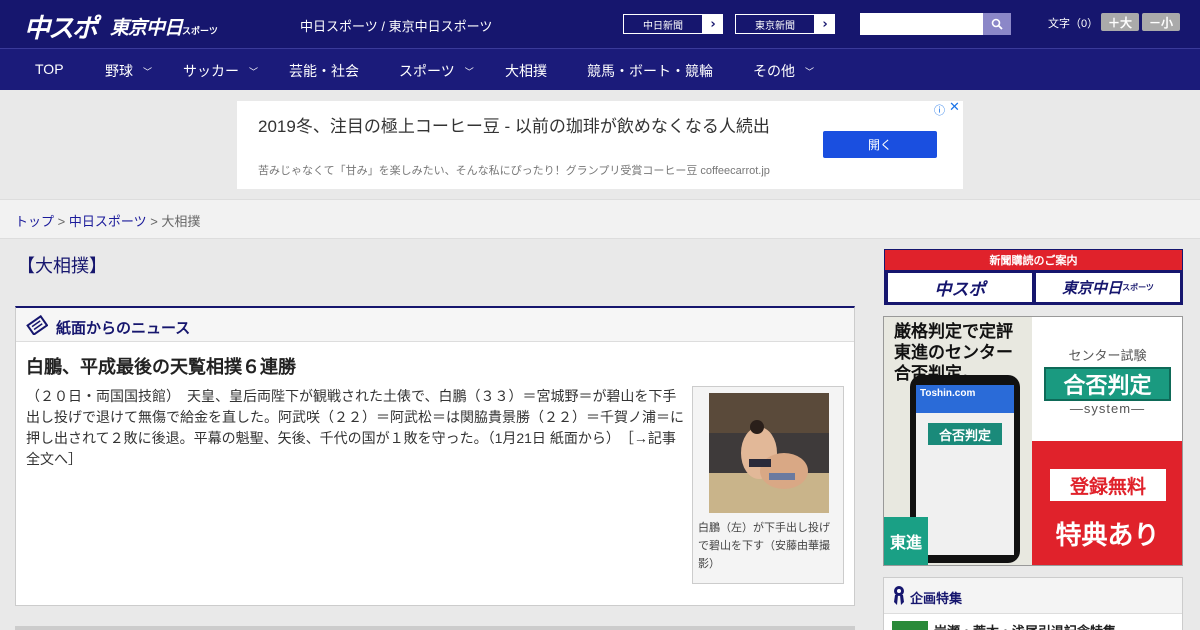 The width and height of the screenshot is (1200, 630). I want to click on phone-site-header: Toshin.com, so click(965, 399).